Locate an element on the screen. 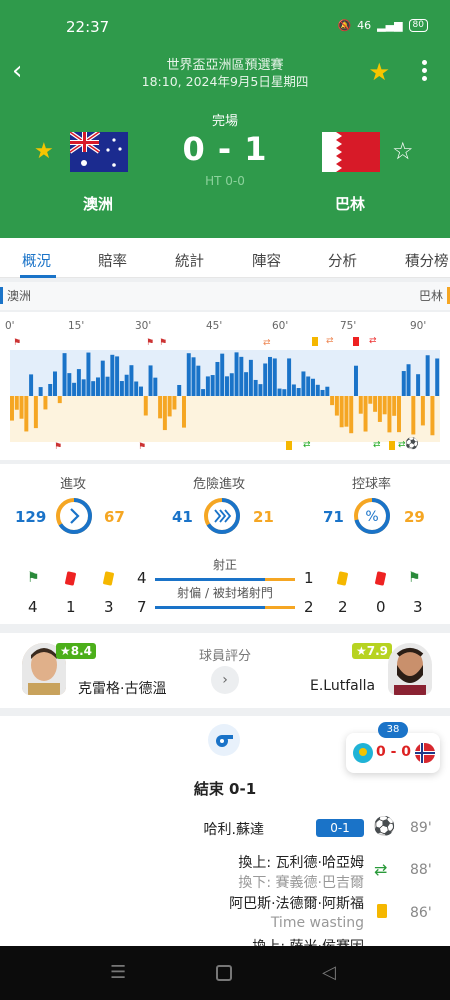  booking-reason: Time wasting is located at coordinates (317, 923).